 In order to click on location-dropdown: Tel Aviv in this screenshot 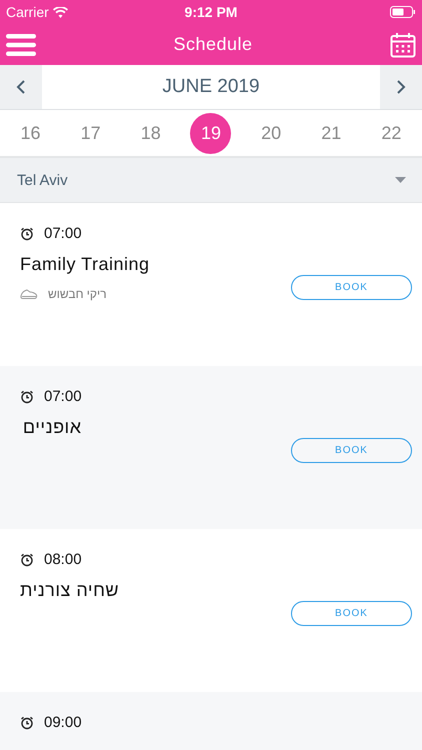, I will do `click(211, 180)`.